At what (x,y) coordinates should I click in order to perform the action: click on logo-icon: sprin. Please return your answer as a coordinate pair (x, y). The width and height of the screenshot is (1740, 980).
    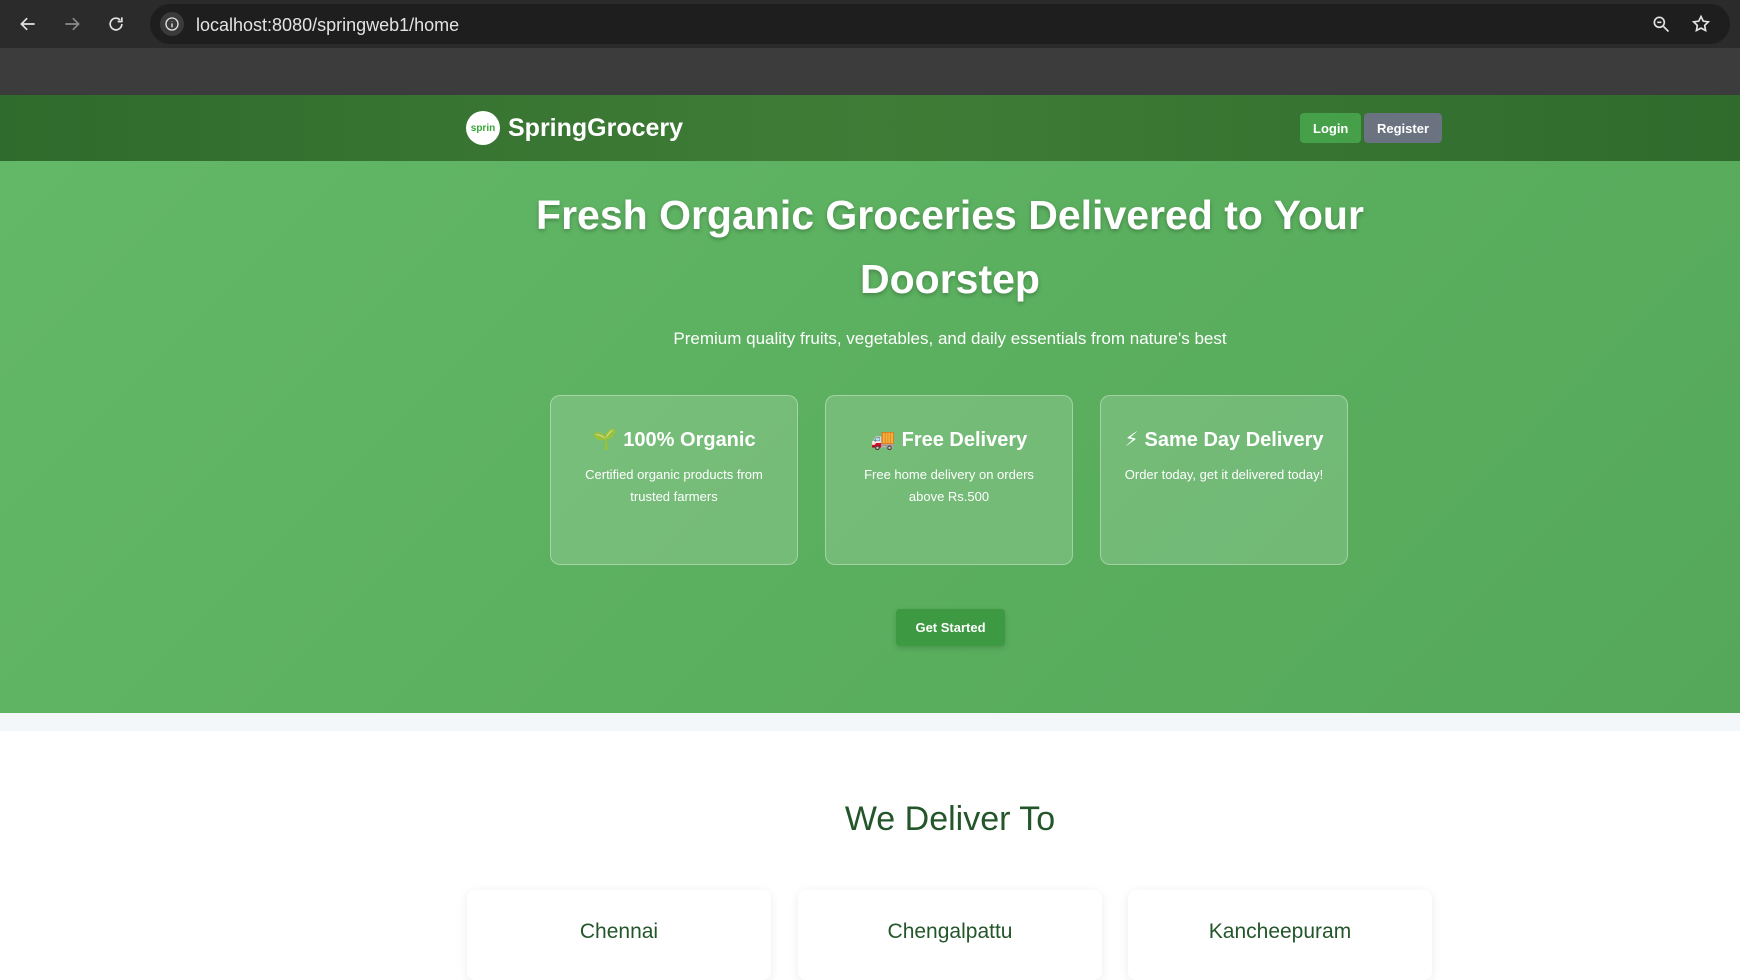
    Looking at the image, I should click on (483, 128).